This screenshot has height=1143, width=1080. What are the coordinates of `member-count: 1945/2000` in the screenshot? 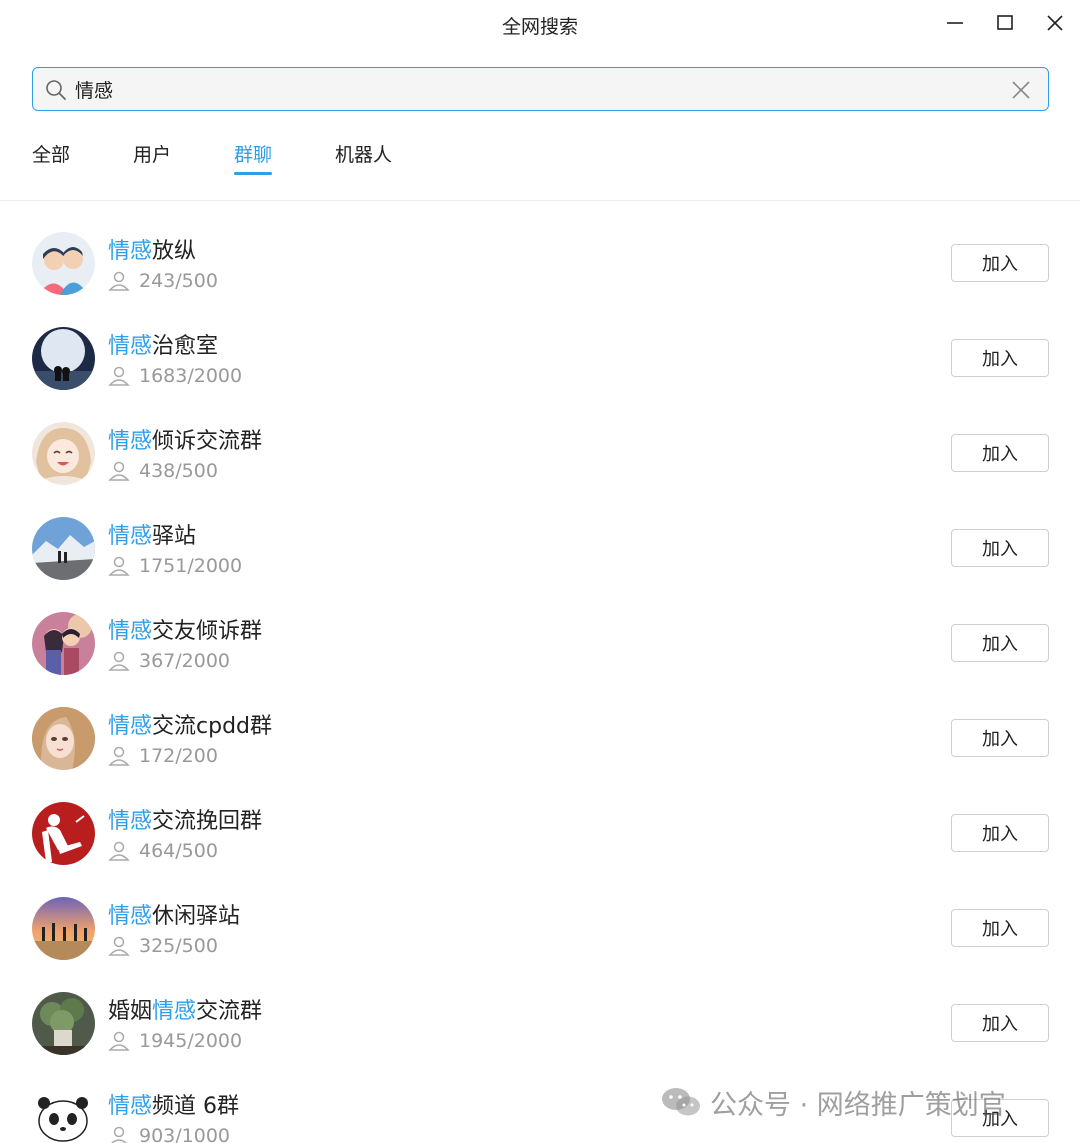 It's located at (175, 1041).